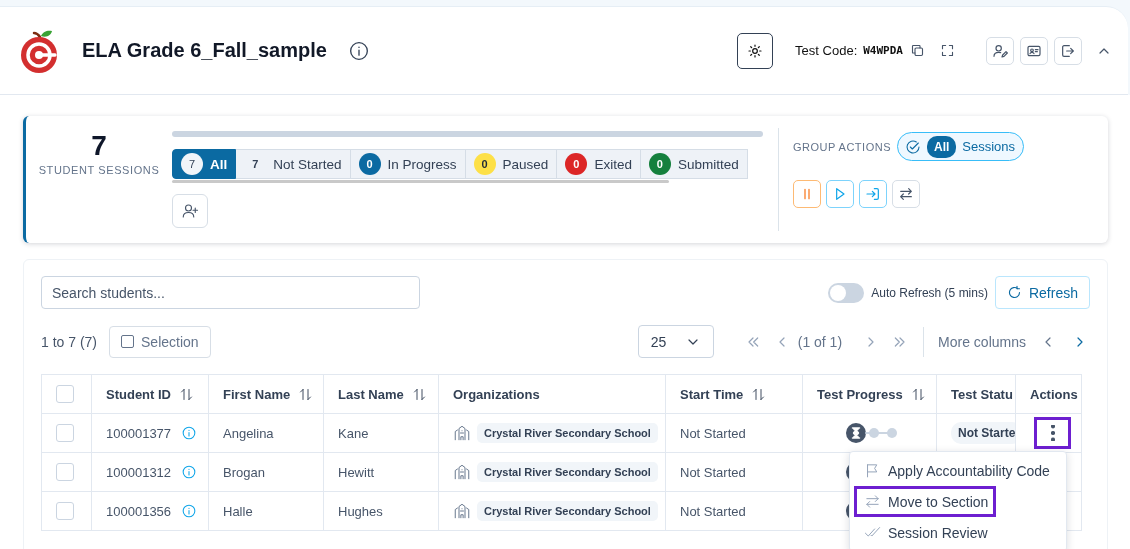  What do you see at coordinates (675, 341) in the screenshot?
I see `page-size-select: 25` at bounding box center [675, 341].